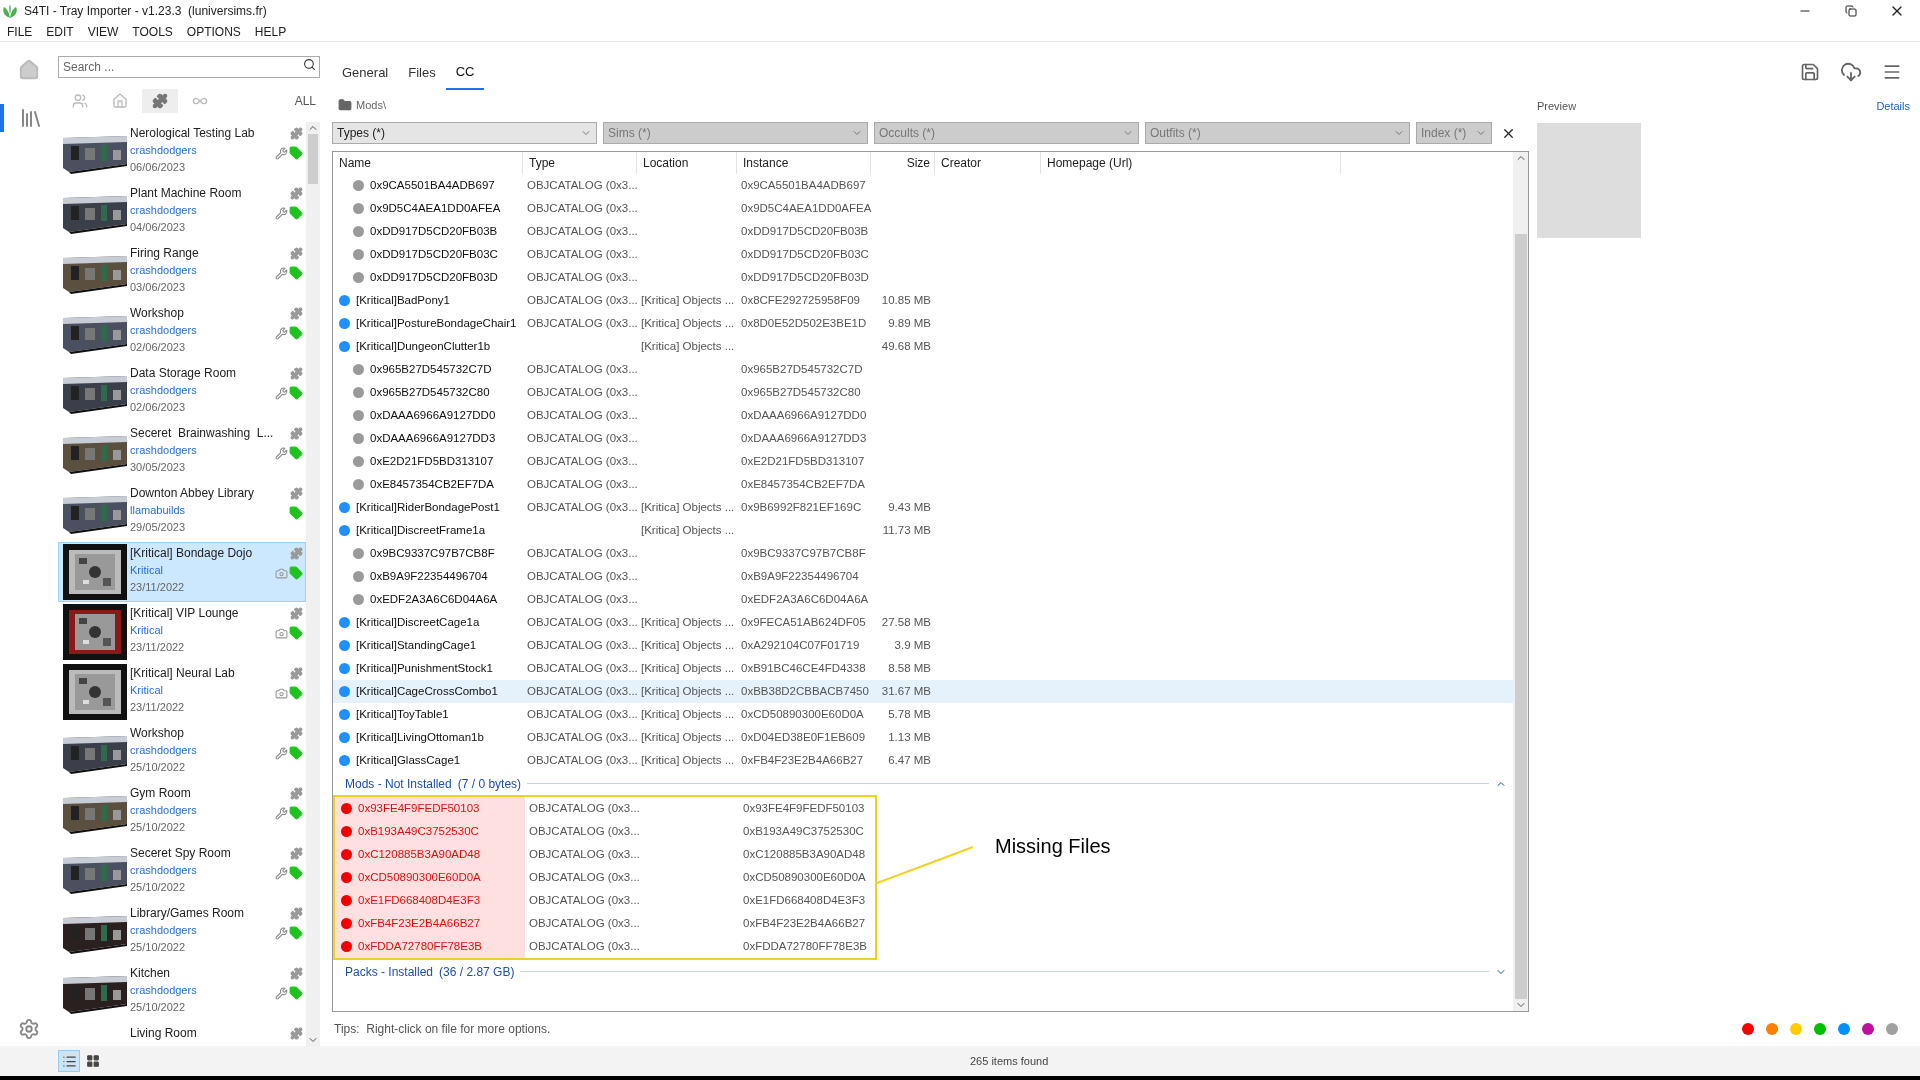  I want to click on table-row: [Kritical]RiderBondagePost1 OBJCATALOG (0x3... [Kritica] Objects ... 0x9B6992F821EF169C 9.43 MB, so click(923, 507).